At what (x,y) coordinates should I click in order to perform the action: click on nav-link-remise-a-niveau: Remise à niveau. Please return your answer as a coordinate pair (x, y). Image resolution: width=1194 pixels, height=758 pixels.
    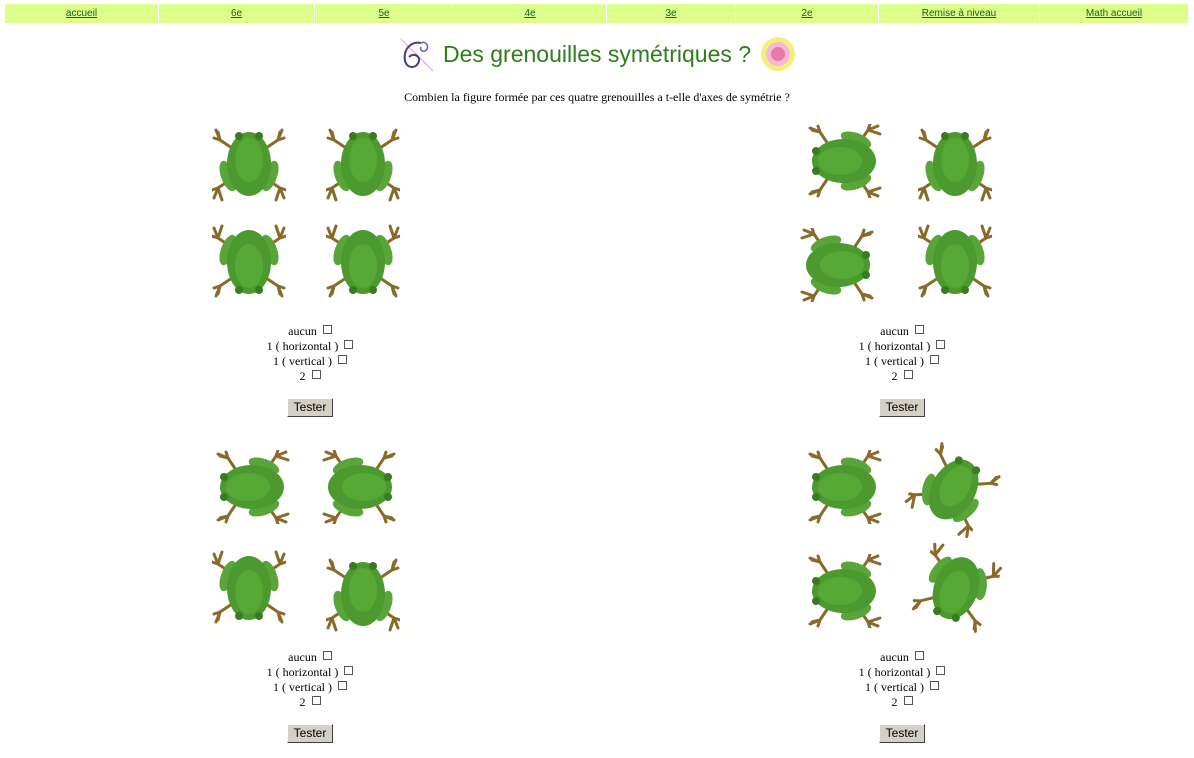
    Looking at the image, I should click on (959, 13).